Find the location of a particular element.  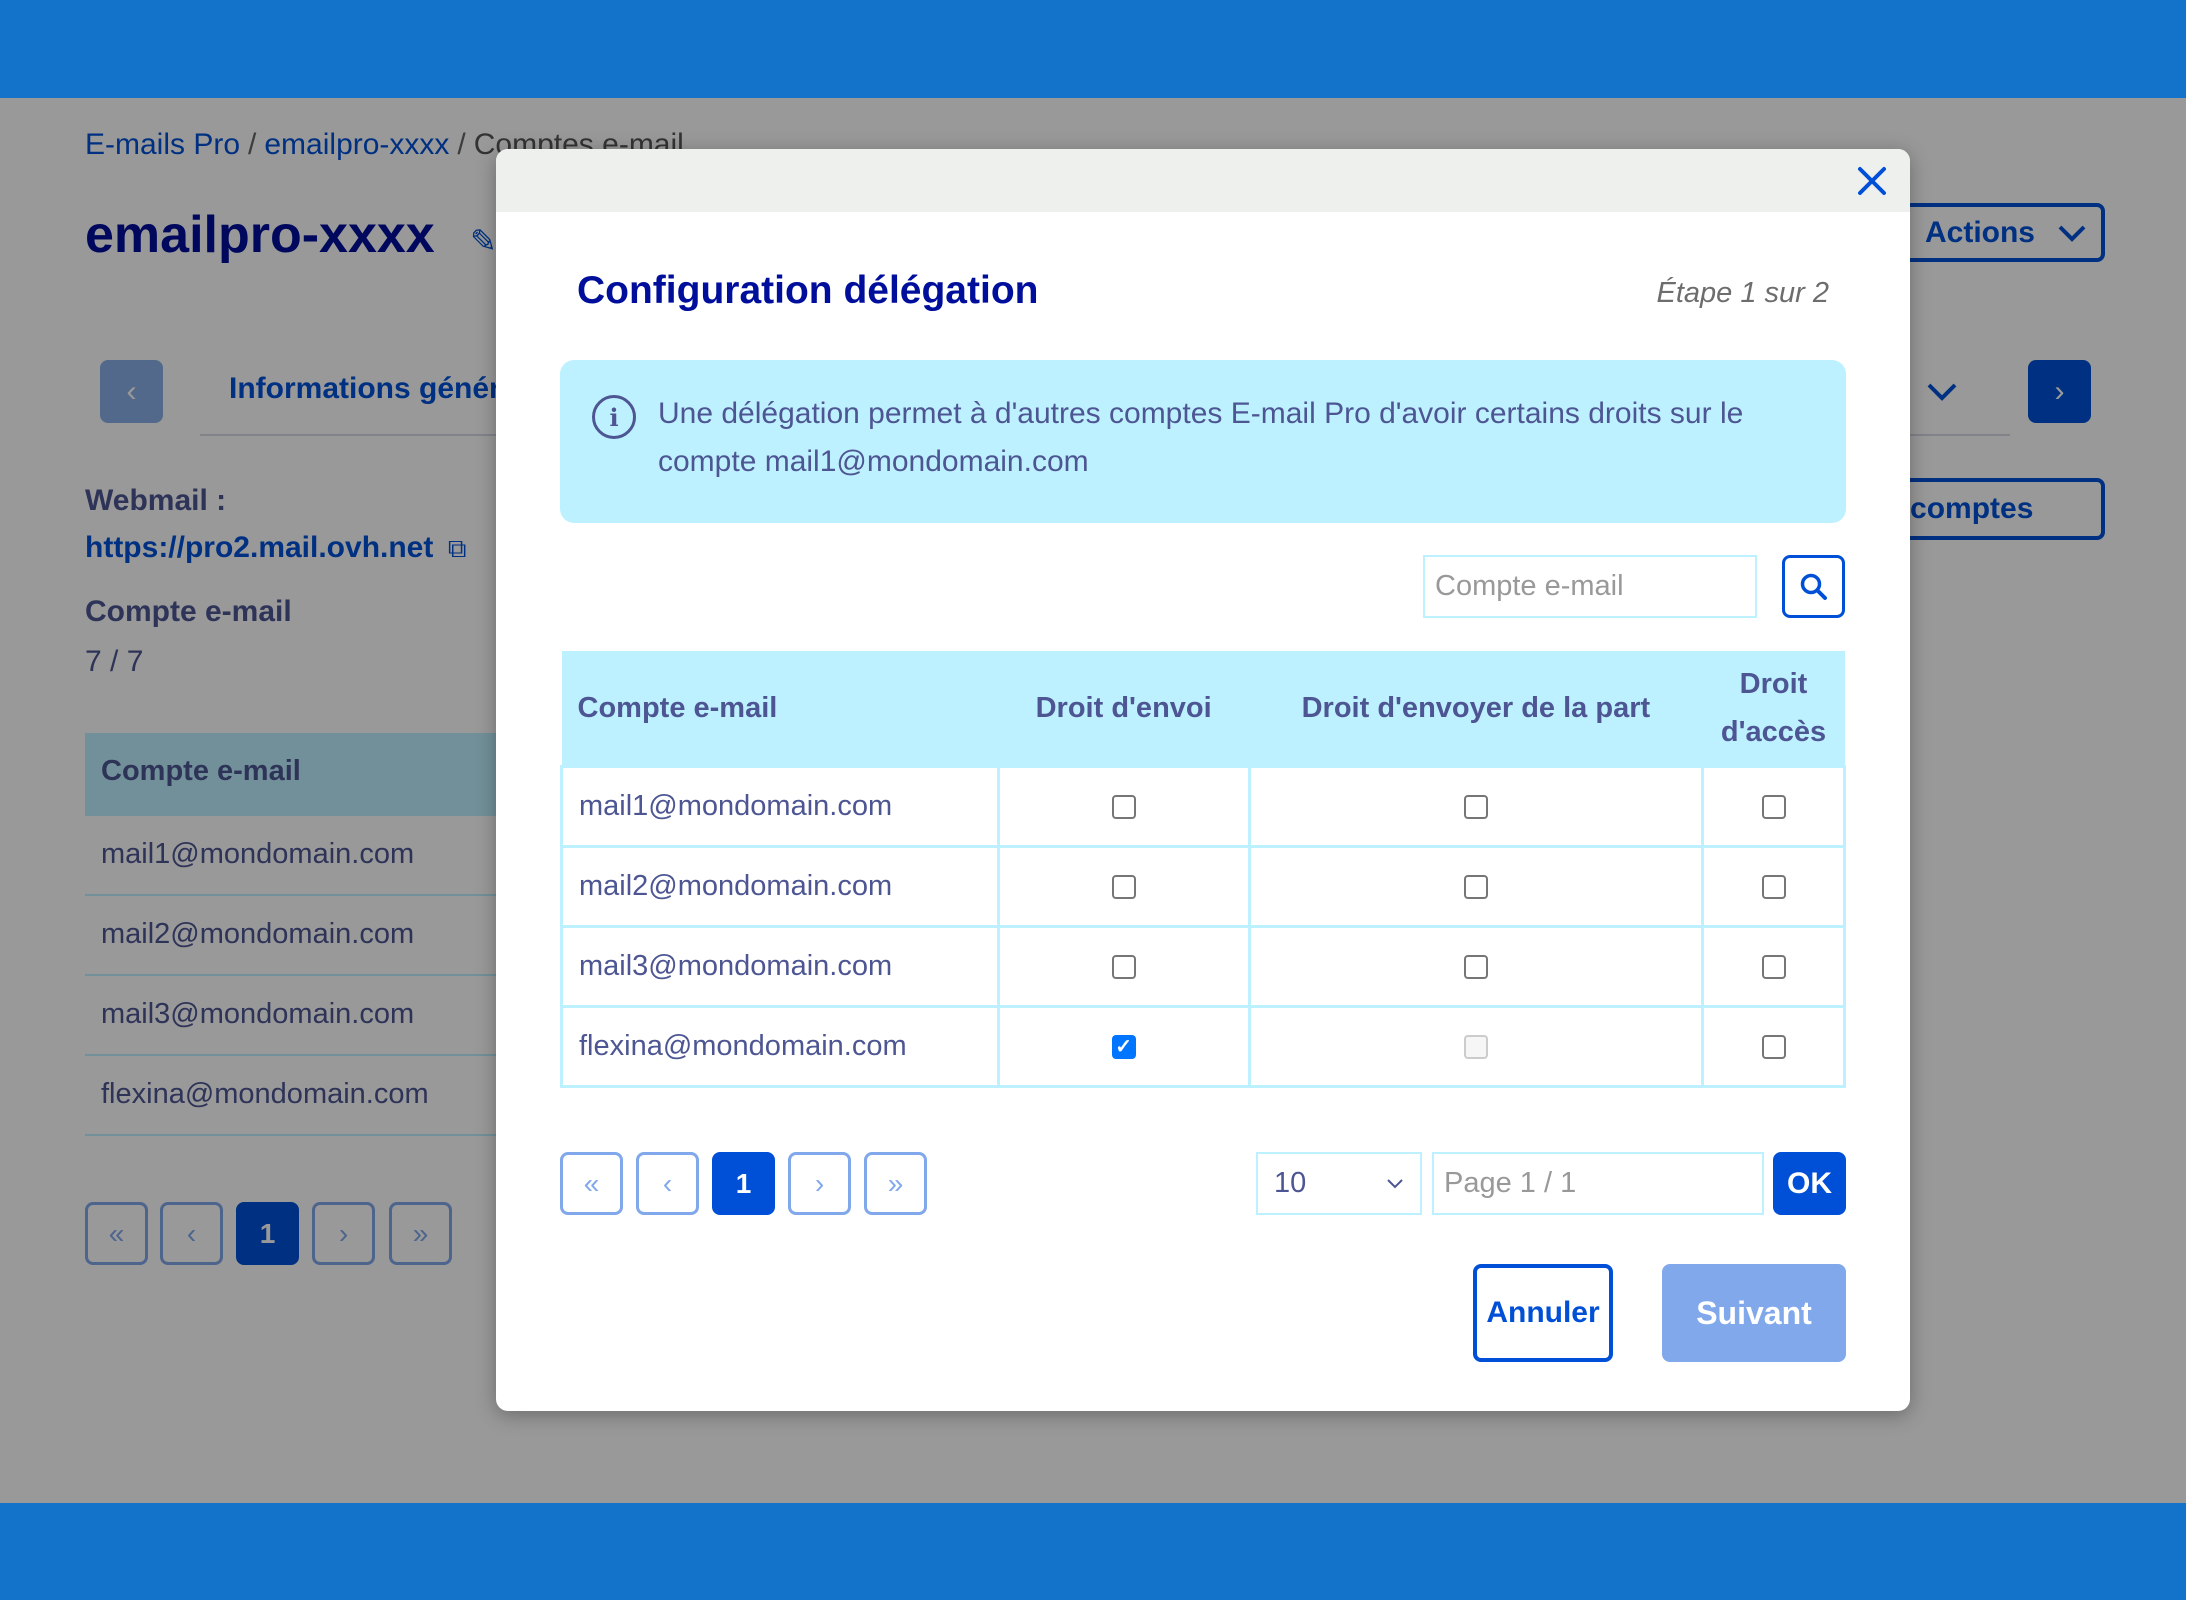

modal-page-next-button: › is located at coordinates (819, 1183).